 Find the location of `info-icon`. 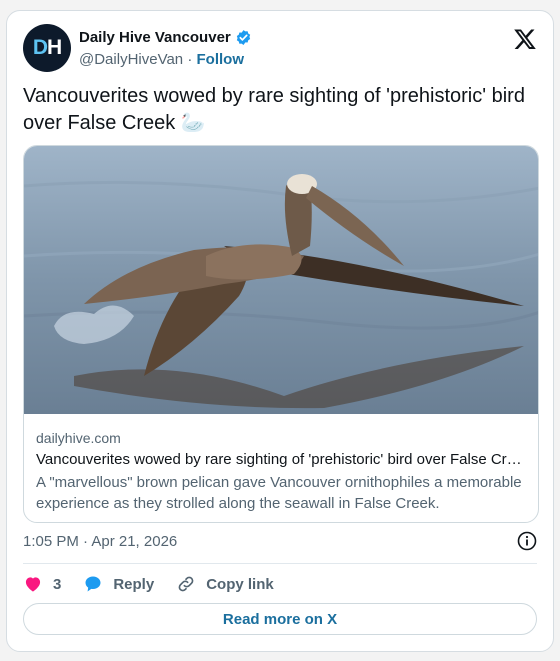

info-icon is located at coordinates (527, 541).